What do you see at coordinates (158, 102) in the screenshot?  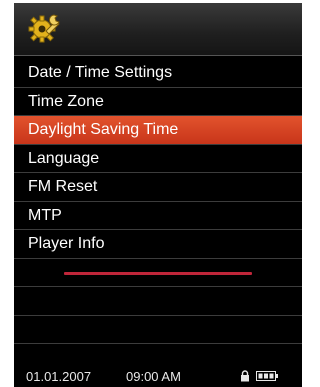 I see `menu-item-time-zone: Time Zone` at bounding box center [158, 102].